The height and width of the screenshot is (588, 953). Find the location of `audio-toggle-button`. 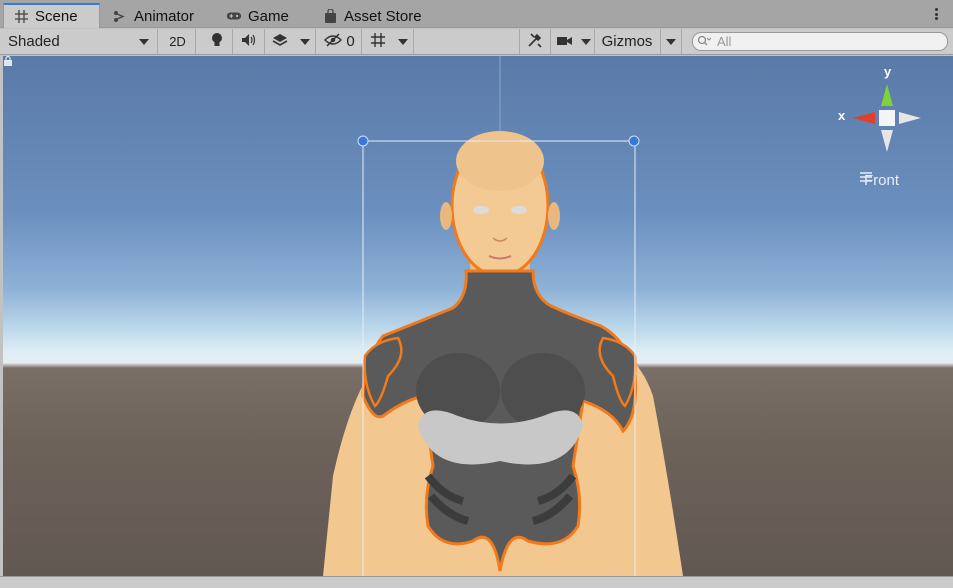

audio-toggle-button is located at coordinates (249, 41).